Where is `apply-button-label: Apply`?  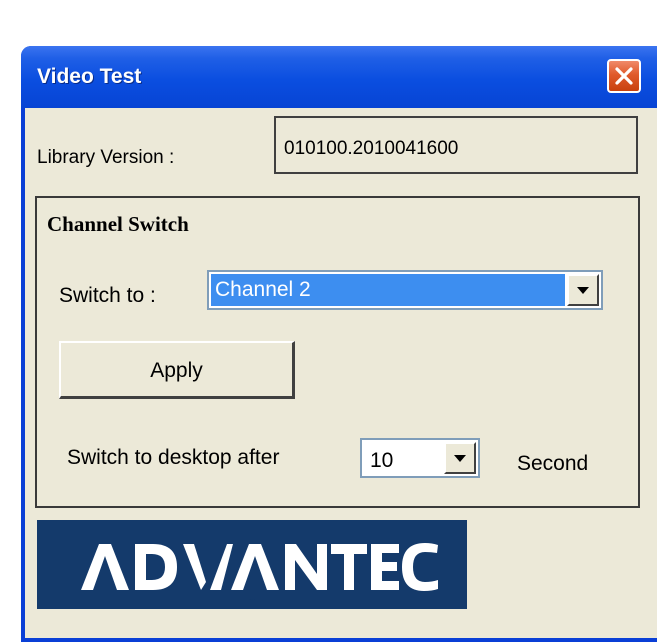
apply-button-label: Apply is located at coordinates (176, 370).